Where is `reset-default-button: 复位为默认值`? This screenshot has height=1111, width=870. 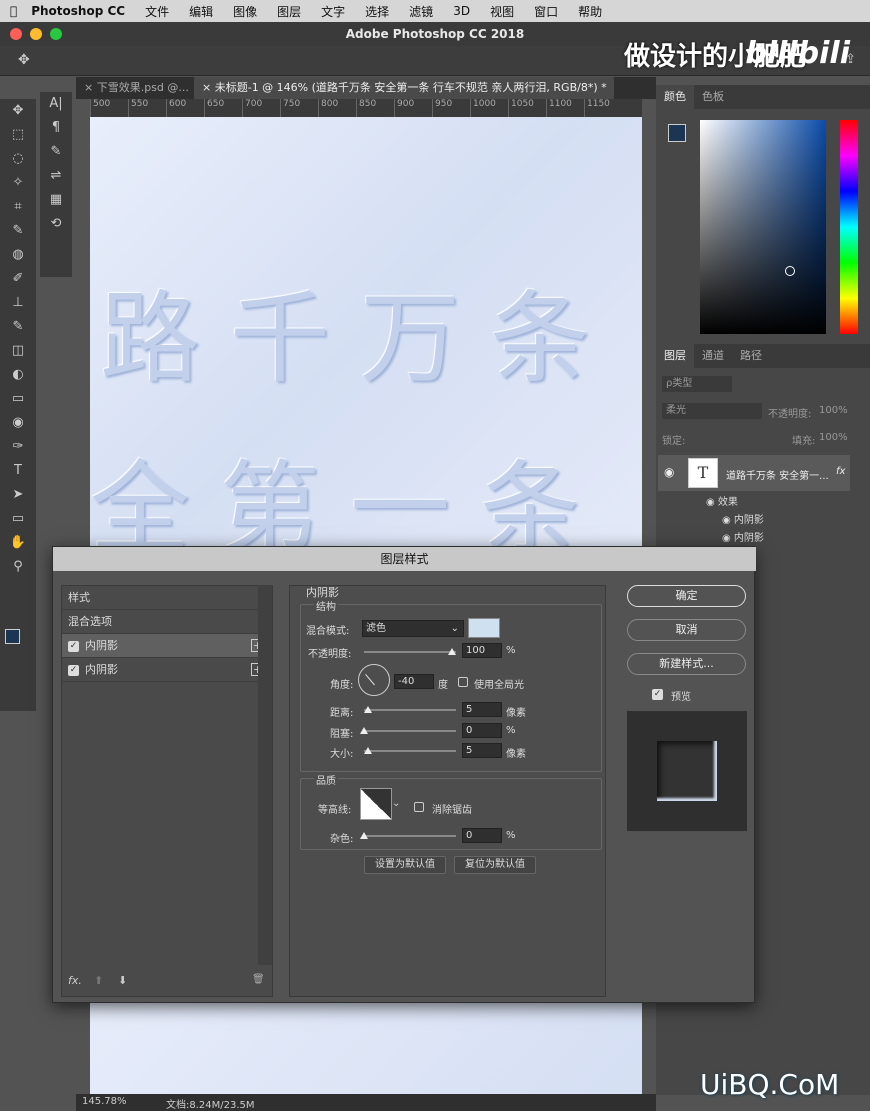
reset-default-button: 复位为默认值 is located at coordinates (495, 865).